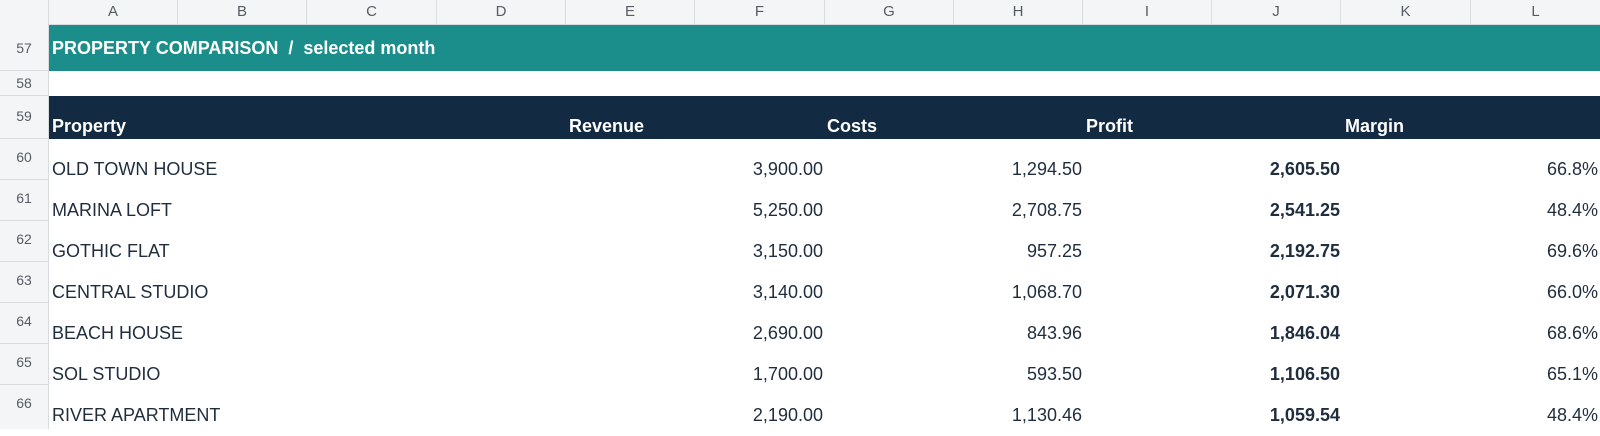 This screenshot has width=1600, height=436. Describe the element at coordinates (24, 407) in the screenshot. I see `row-header-66: 66` at that location.